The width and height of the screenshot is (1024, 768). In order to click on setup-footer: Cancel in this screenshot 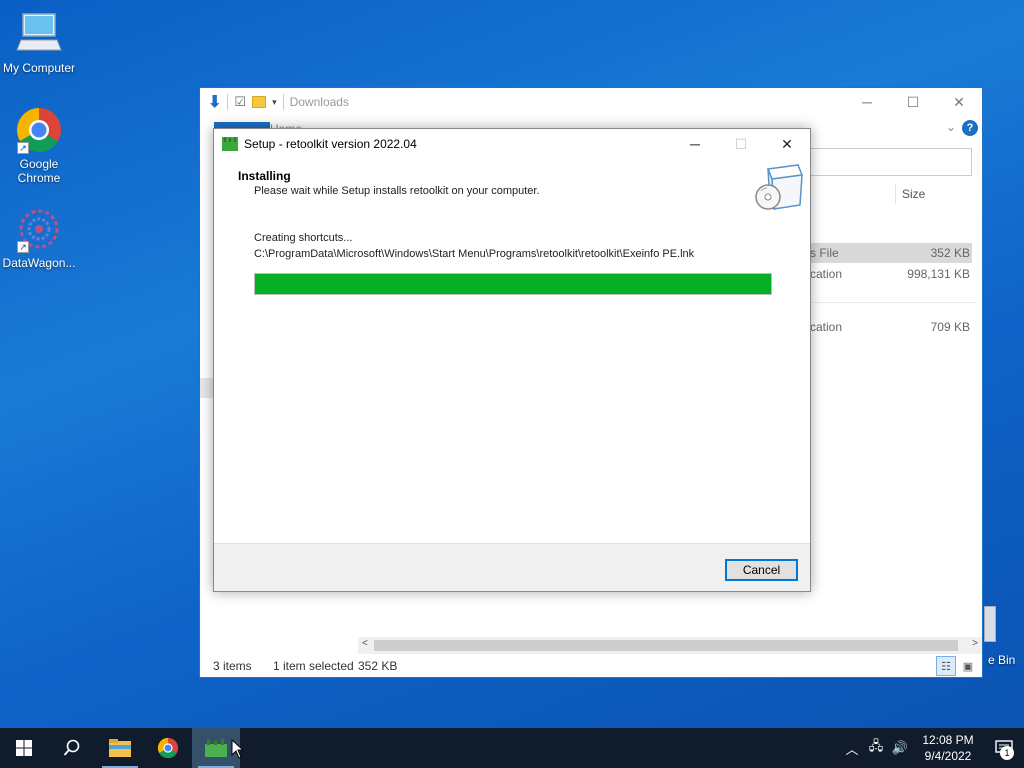, I will do `click(512, 567)`.